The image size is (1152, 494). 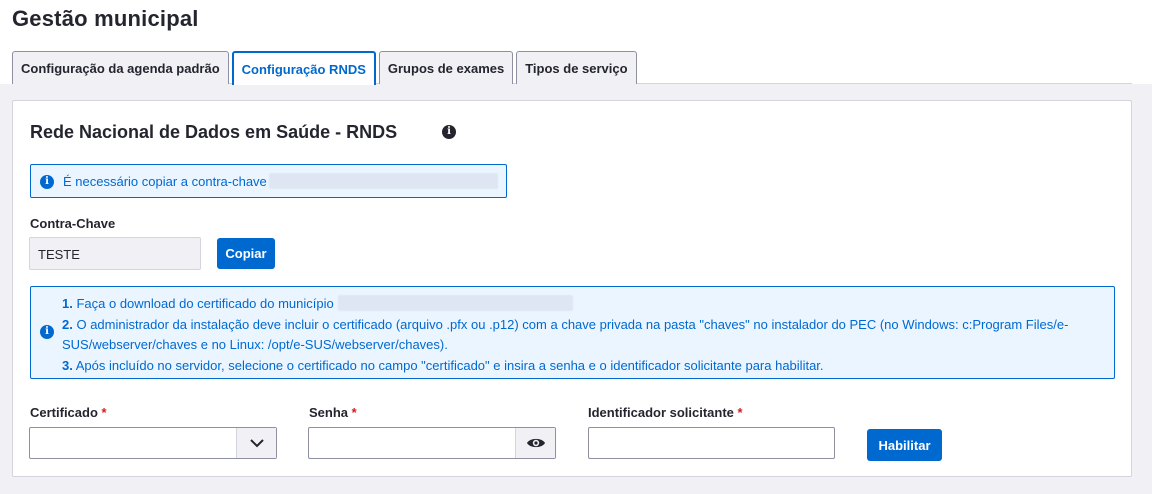 What do you see at coordinates (256, 443) in the screenshot?
I see `chevron-down-icon` at bounding box center [256, 443].